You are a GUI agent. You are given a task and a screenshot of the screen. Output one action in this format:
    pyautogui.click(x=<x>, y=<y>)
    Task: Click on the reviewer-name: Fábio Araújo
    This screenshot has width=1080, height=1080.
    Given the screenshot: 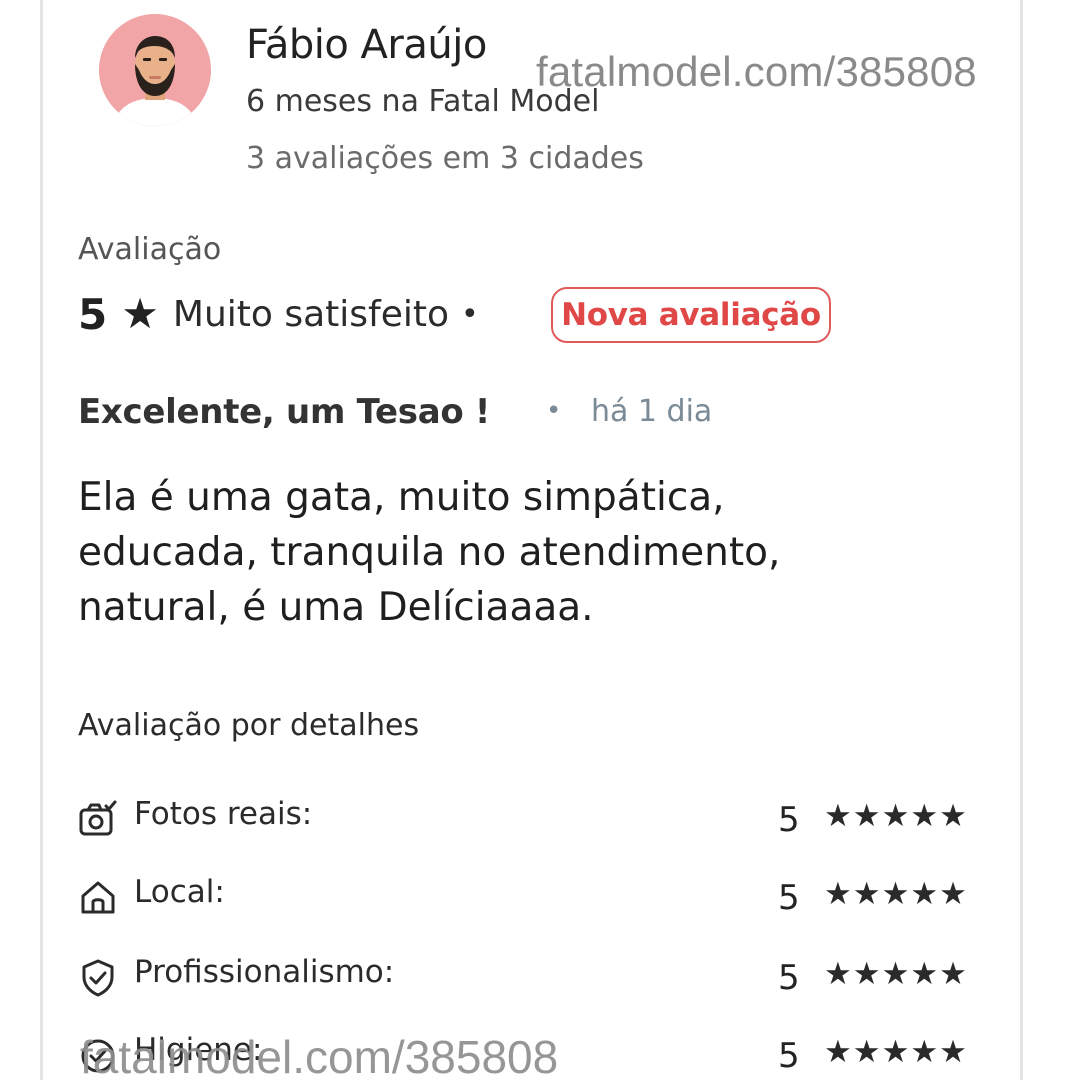 What is the action you would take?
    pyautogui.click(x=366, y=45)
    